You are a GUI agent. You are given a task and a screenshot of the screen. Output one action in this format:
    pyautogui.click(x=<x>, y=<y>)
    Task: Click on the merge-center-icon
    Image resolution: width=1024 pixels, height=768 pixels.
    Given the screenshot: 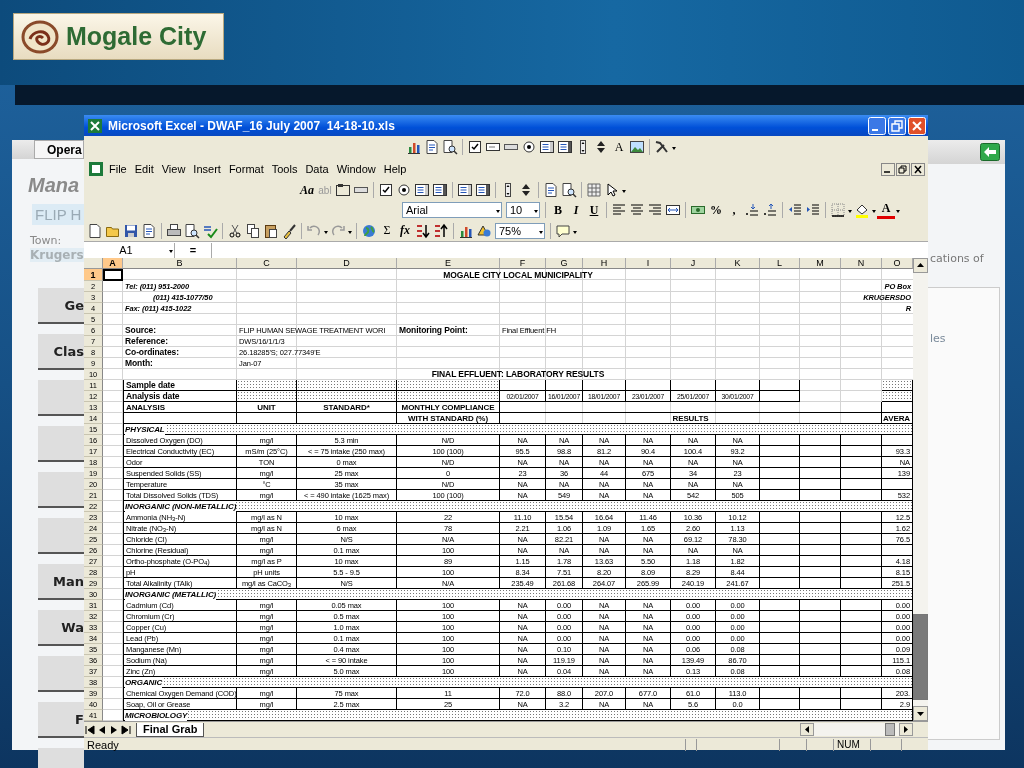 What is the action you would take?
    pyautogui.click(x=673, y=210)
    